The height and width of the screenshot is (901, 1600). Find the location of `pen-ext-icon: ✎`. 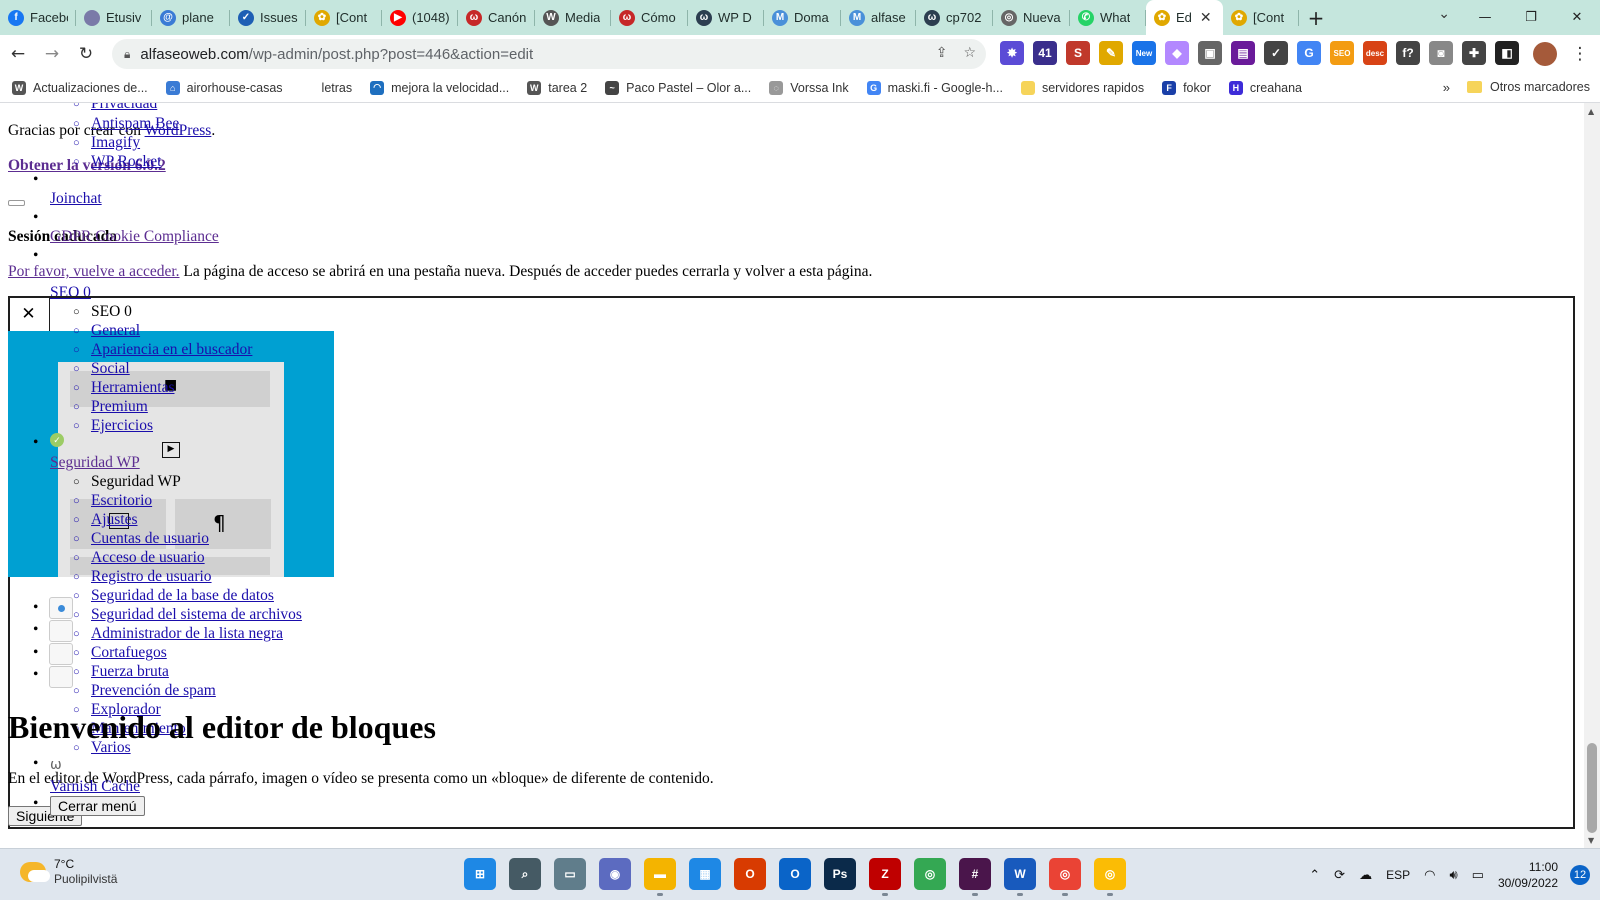

pen-ext-icon: ✎ is located at coordinates (1111, 53).